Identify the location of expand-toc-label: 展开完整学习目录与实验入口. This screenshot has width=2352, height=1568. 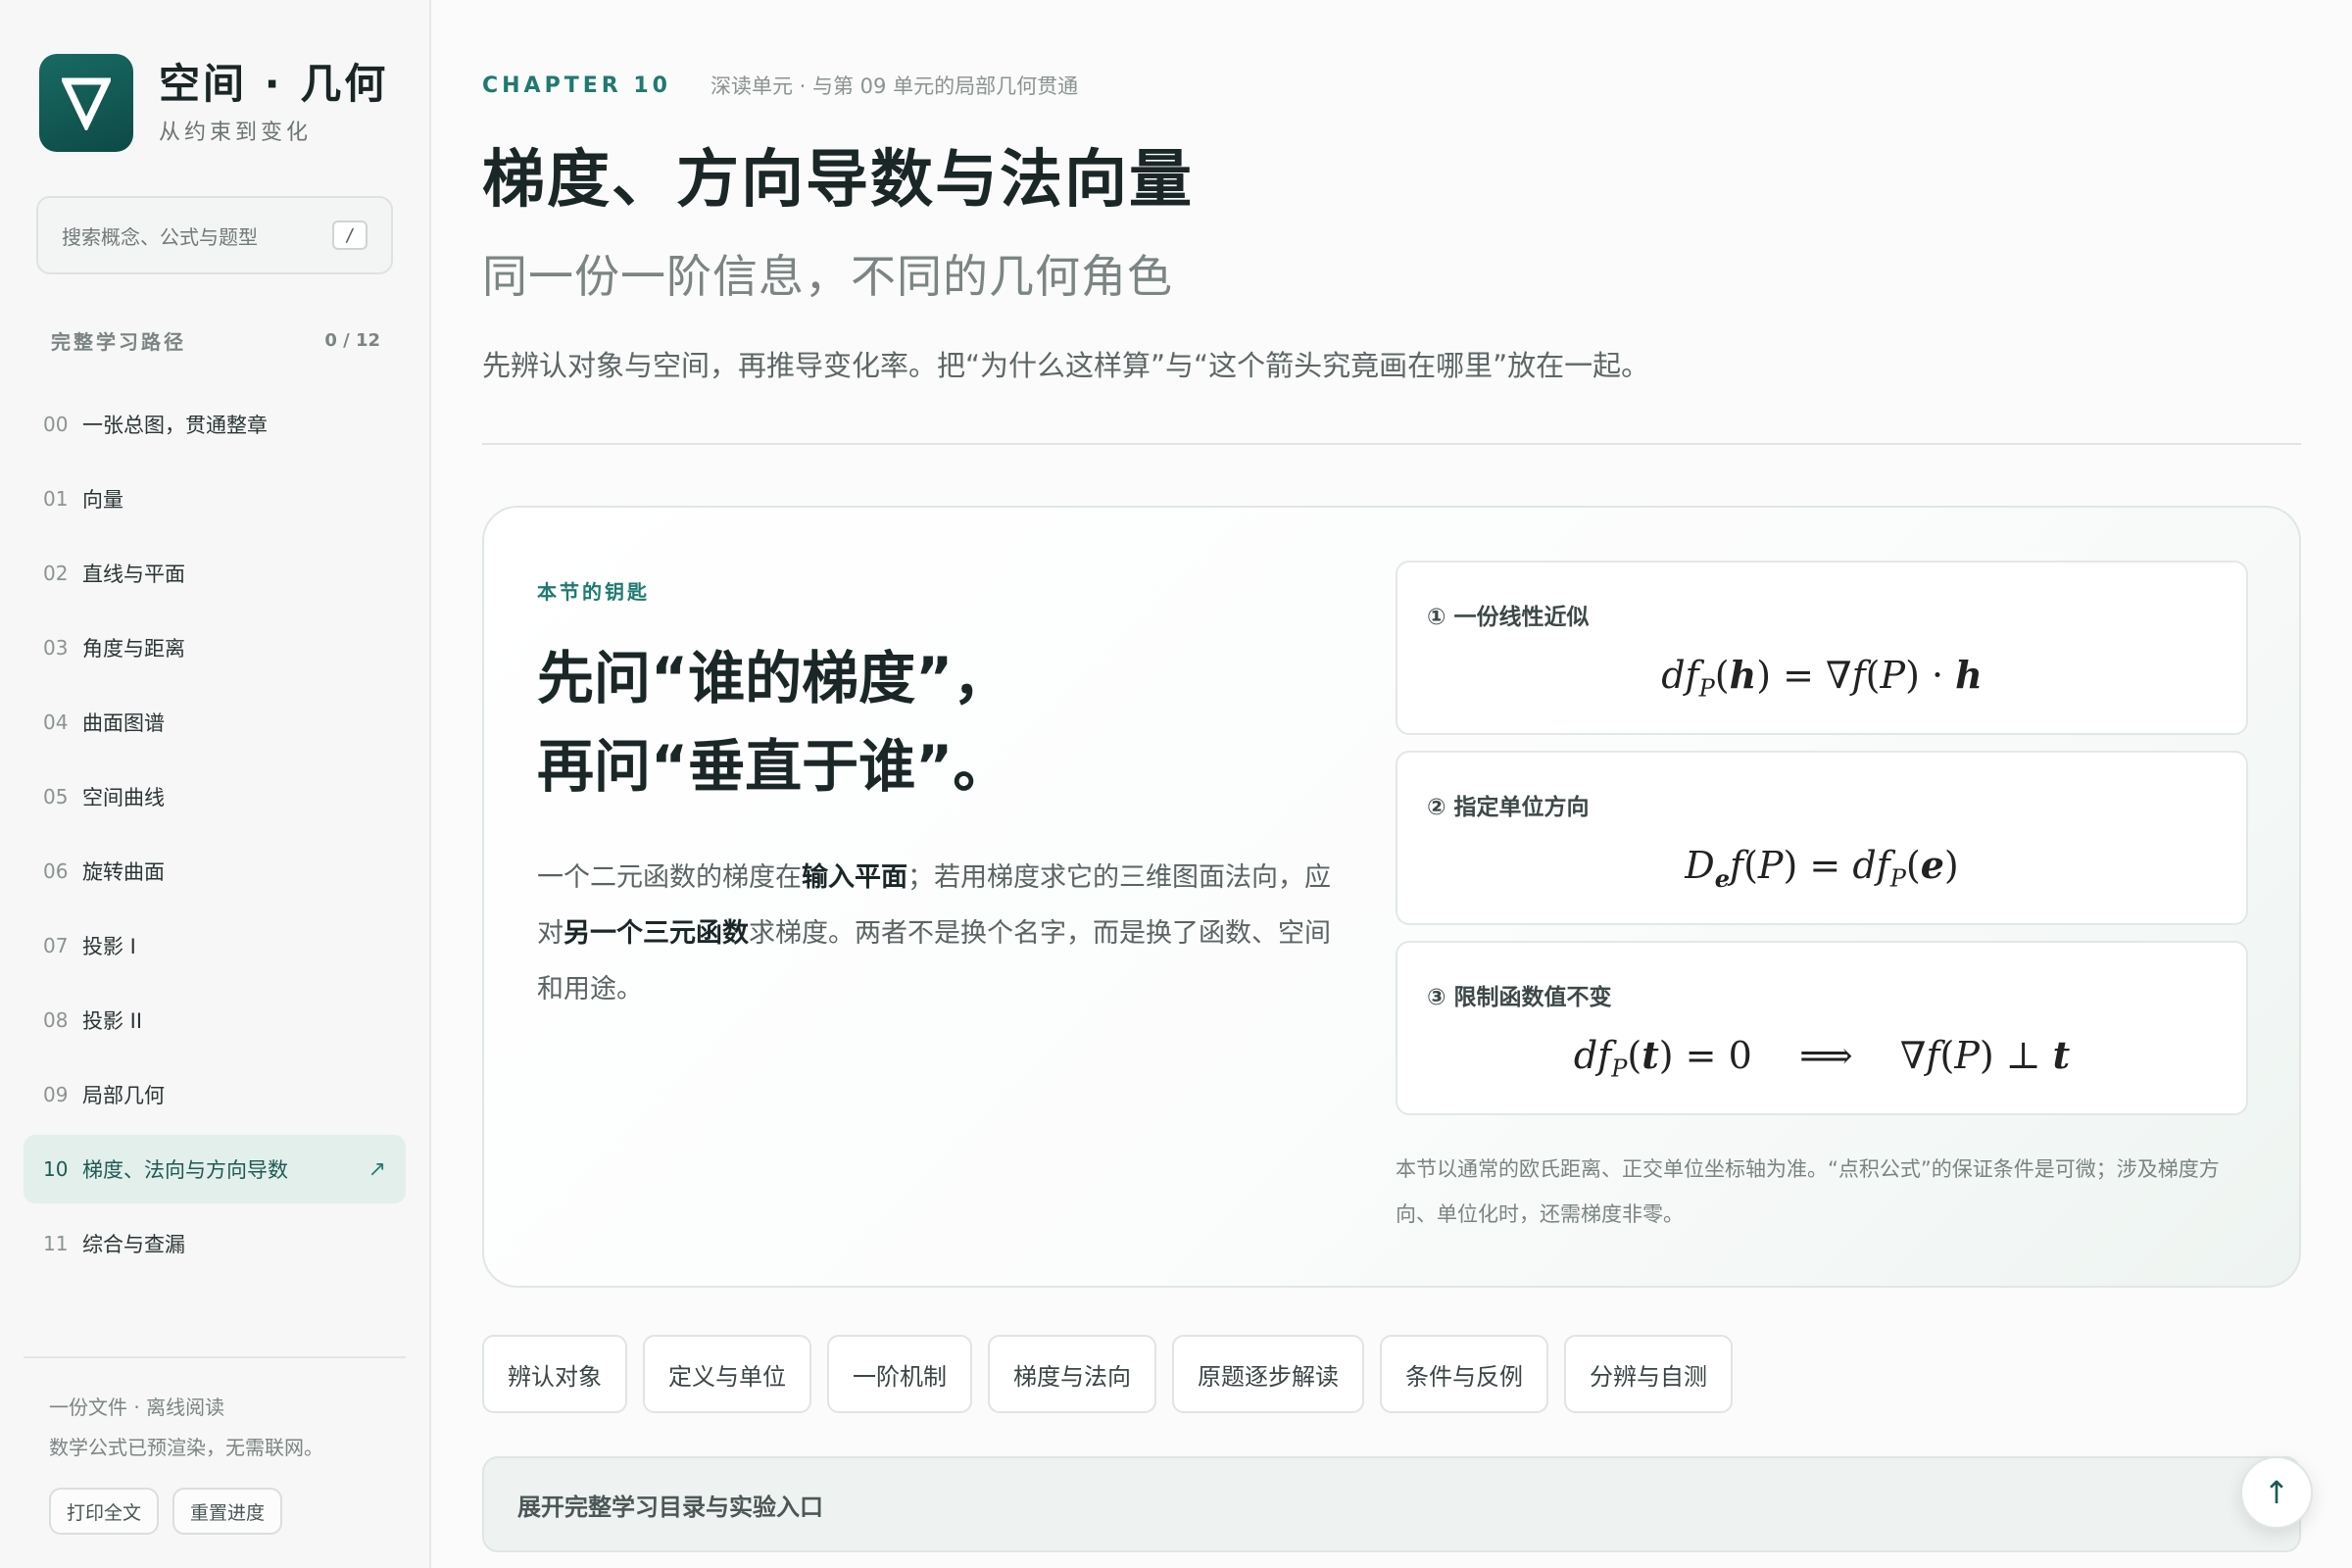
(670, 1507).